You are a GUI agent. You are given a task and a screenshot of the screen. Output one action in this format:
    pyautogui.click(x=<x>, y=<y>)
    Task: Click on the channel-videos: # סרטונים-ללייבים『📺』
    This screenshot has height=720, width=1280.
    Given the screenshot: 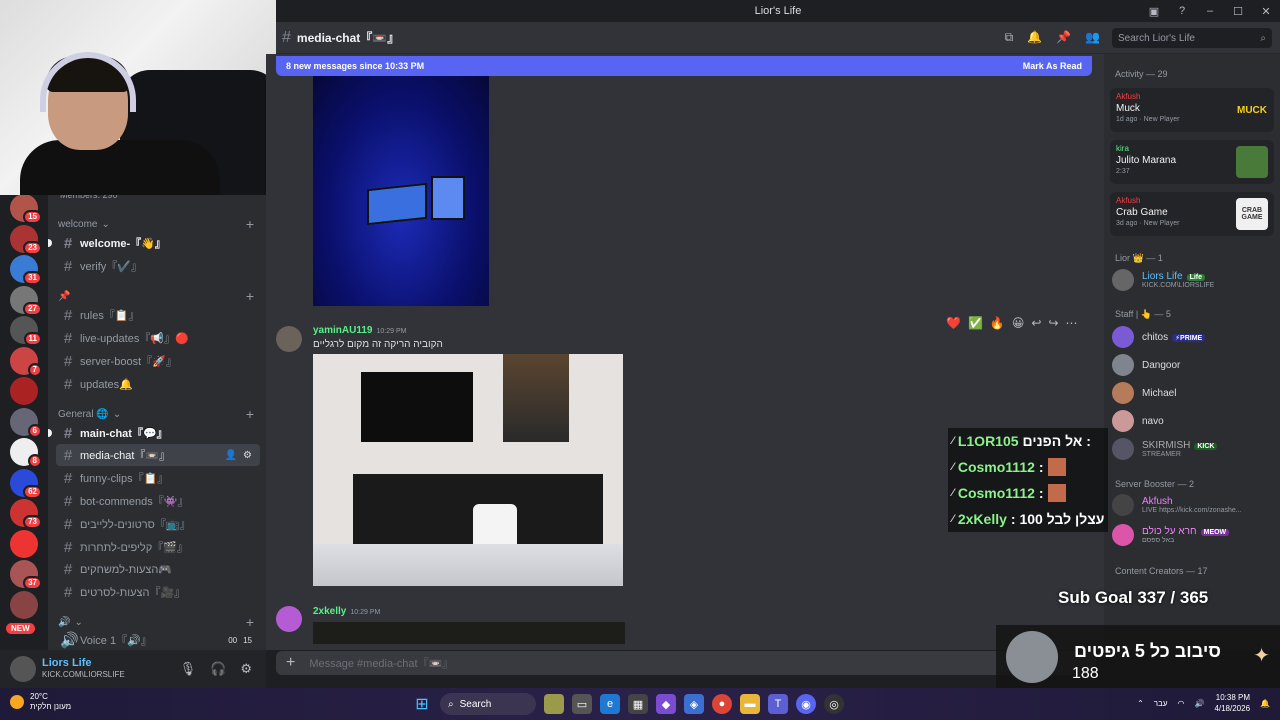 What is the action you would take?
    pyautogui.click(x=158, y=524)
    